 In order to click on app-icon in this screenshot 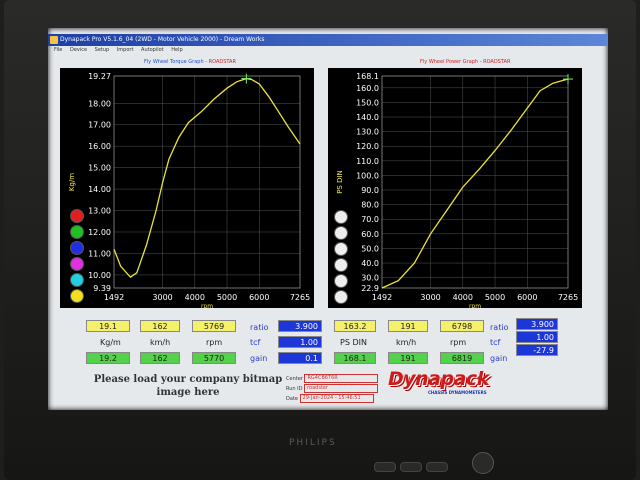, I will do `click(54, 40)`.